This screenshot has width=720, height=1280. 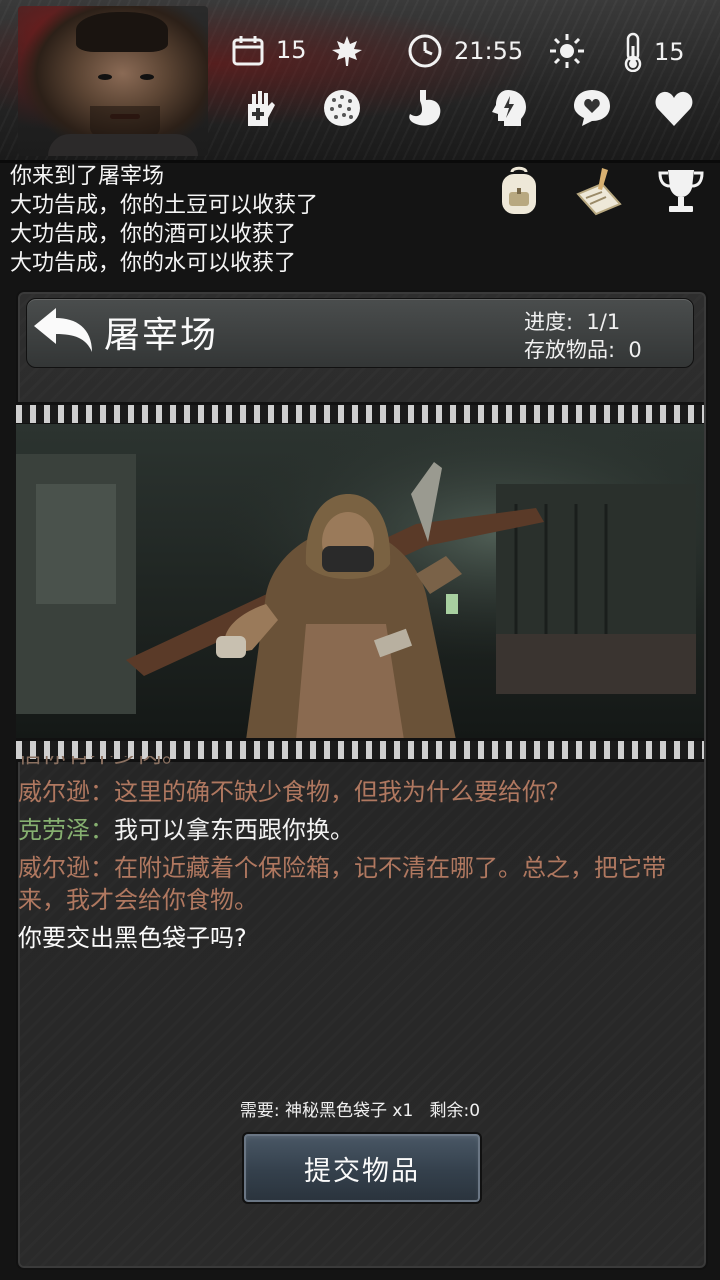 I want to click on required-item: 神秘黑色袋子 x1, so click(x=349, y=1111).